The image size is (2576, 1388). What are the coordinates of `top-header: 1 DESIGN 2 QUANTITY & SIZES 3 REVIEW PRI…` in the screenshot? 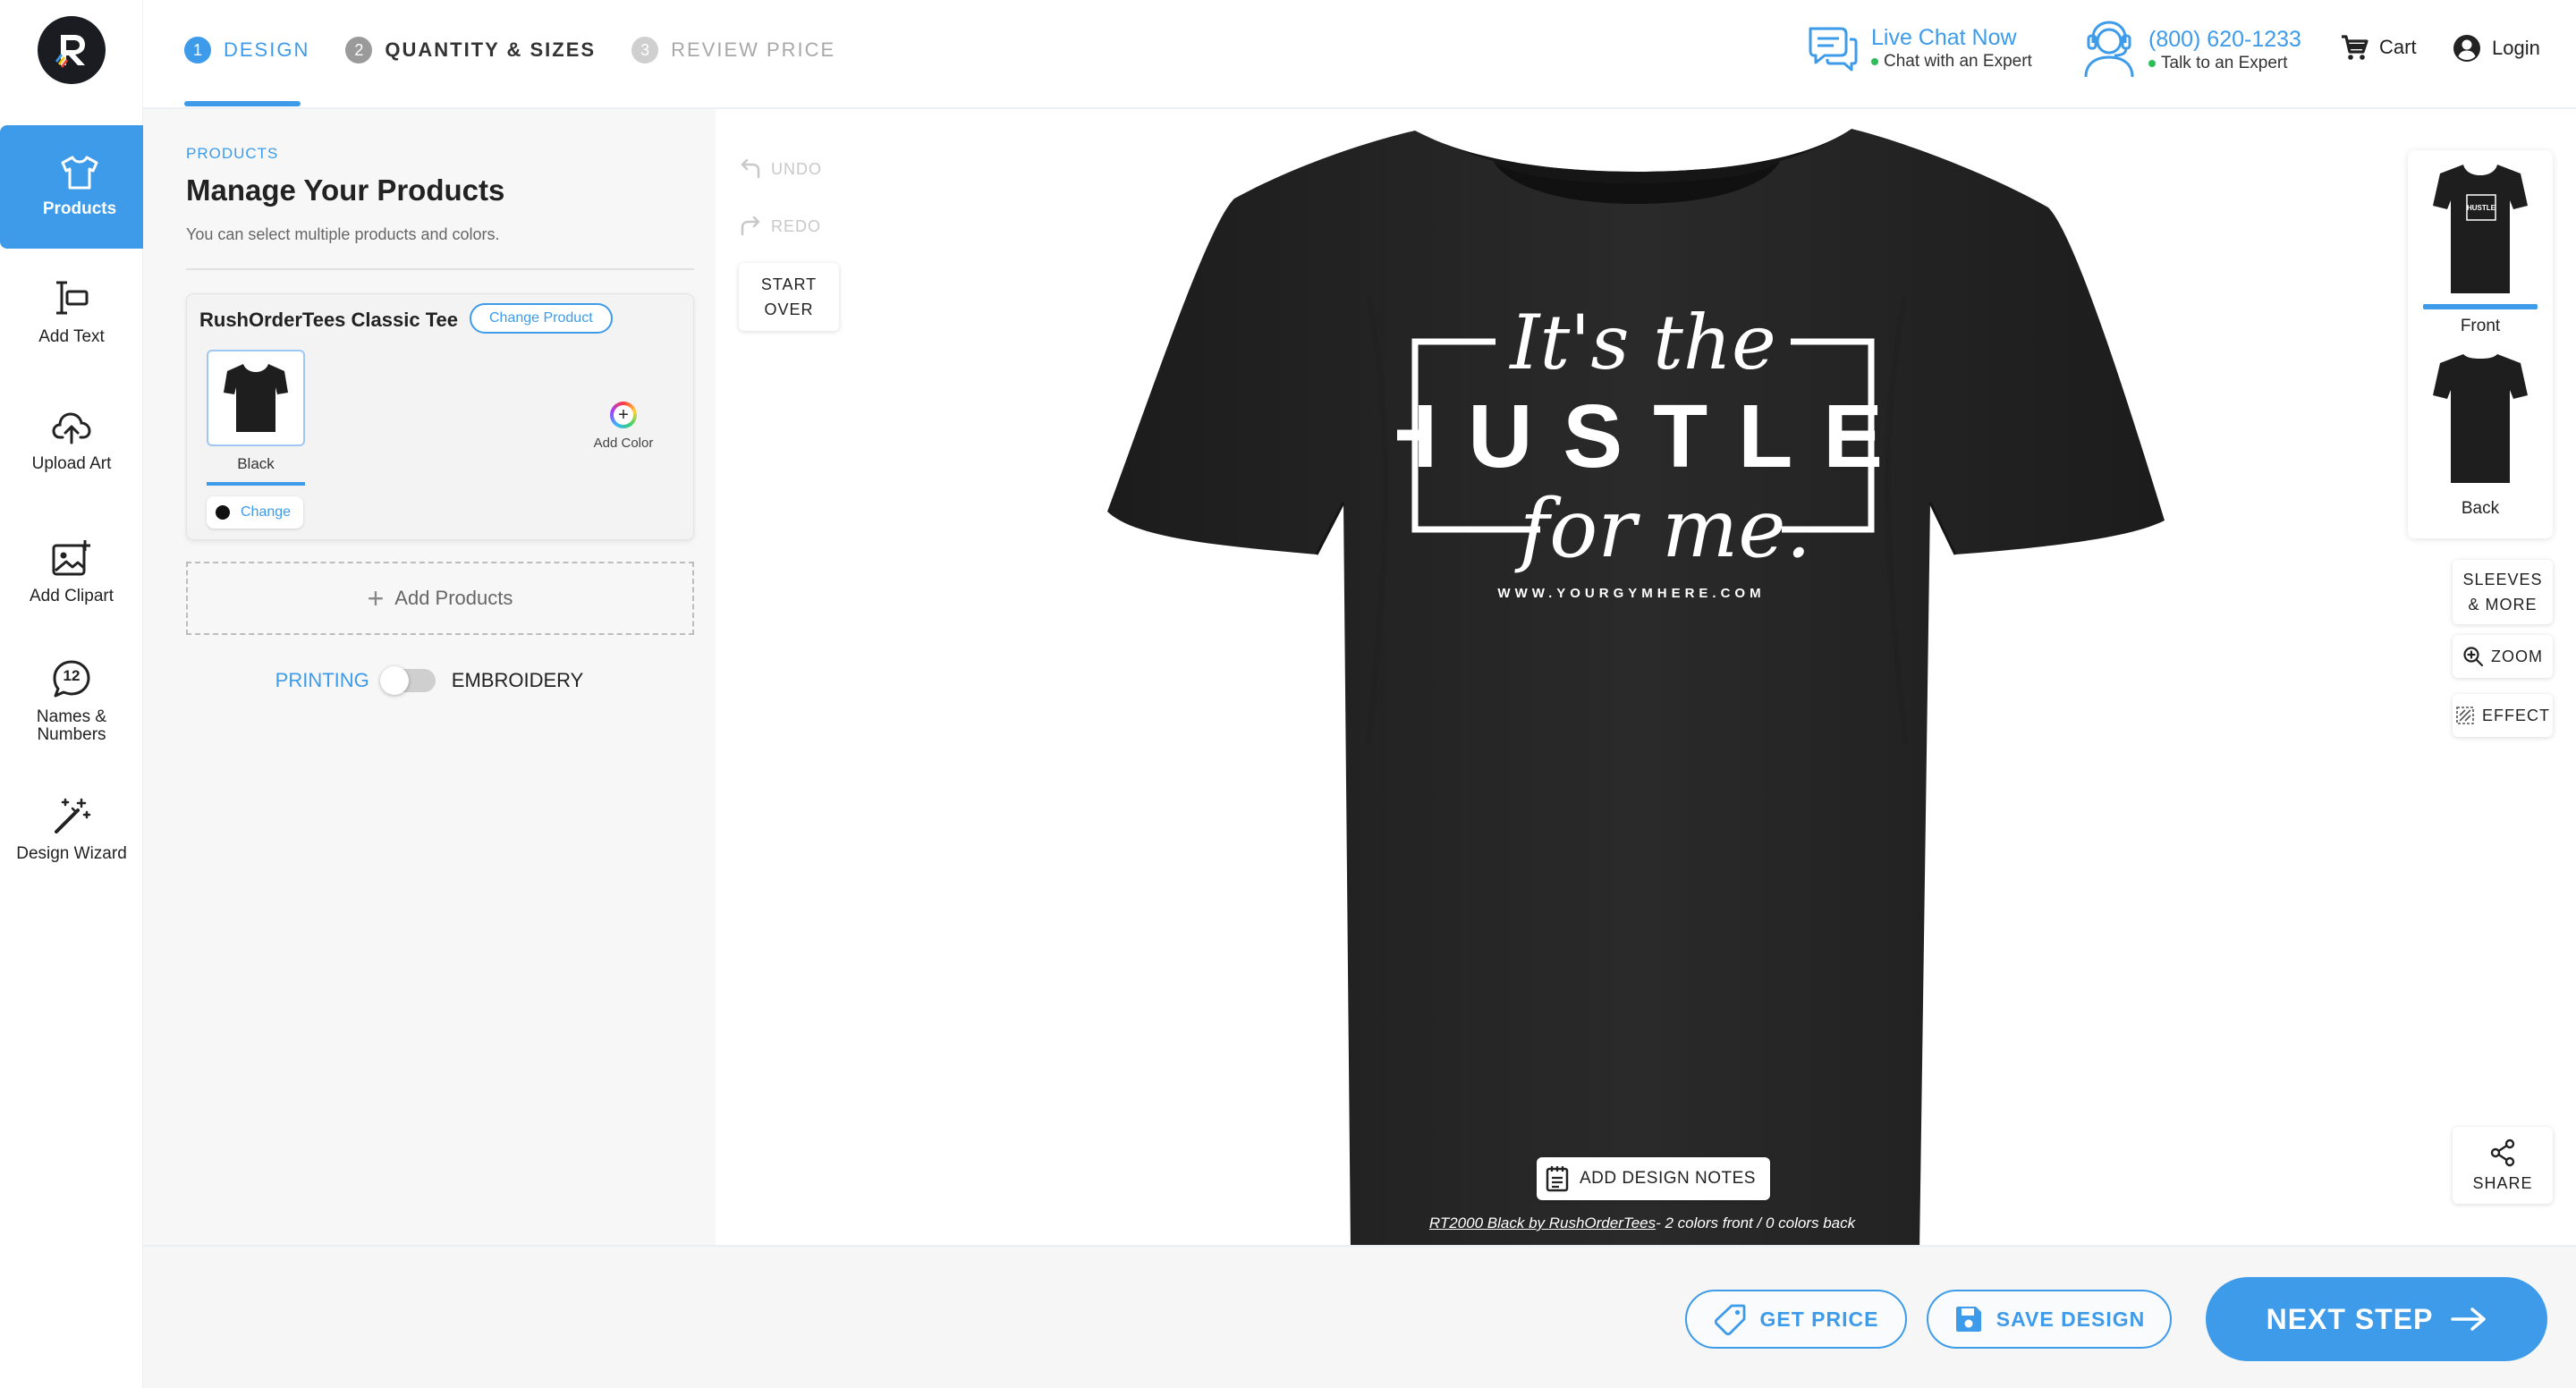 It's located at (1359, 55).